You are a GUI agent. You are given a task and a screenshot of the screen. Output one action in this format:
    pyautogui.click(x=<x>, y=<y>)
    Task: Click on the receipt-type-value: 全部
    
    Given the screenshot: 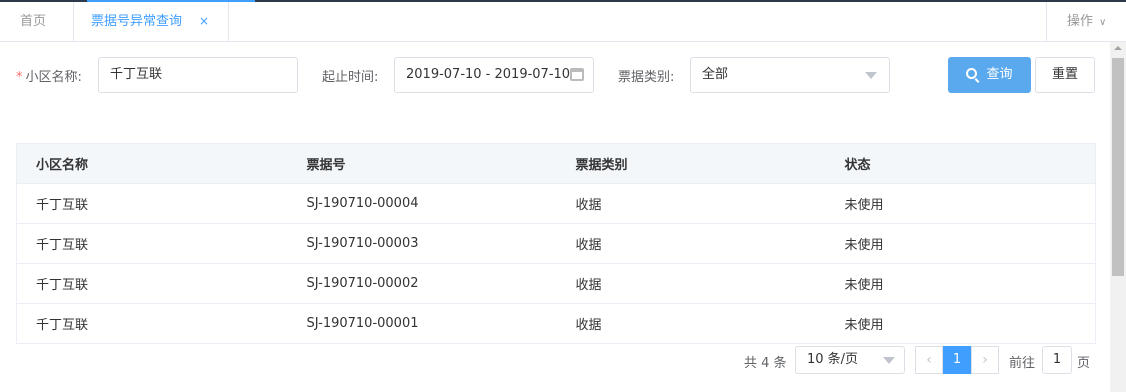 What is the action you would take?
    pyautogui.click(x=715, y=74)
    